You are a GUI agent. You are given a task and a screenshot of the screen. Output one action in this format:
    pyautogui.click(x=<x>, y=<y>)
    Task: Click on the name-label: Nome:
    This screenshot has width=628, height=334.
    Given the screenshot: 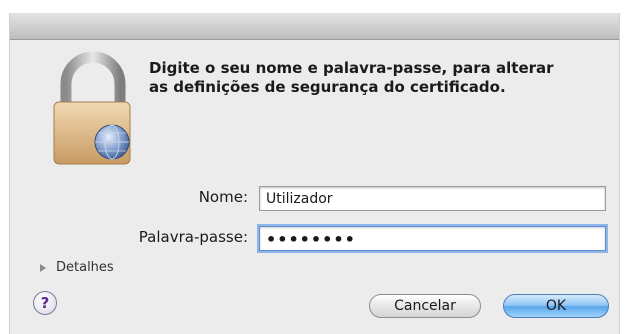 What is the action you would take?
    pyautogui.click(x=223, y=197)
    